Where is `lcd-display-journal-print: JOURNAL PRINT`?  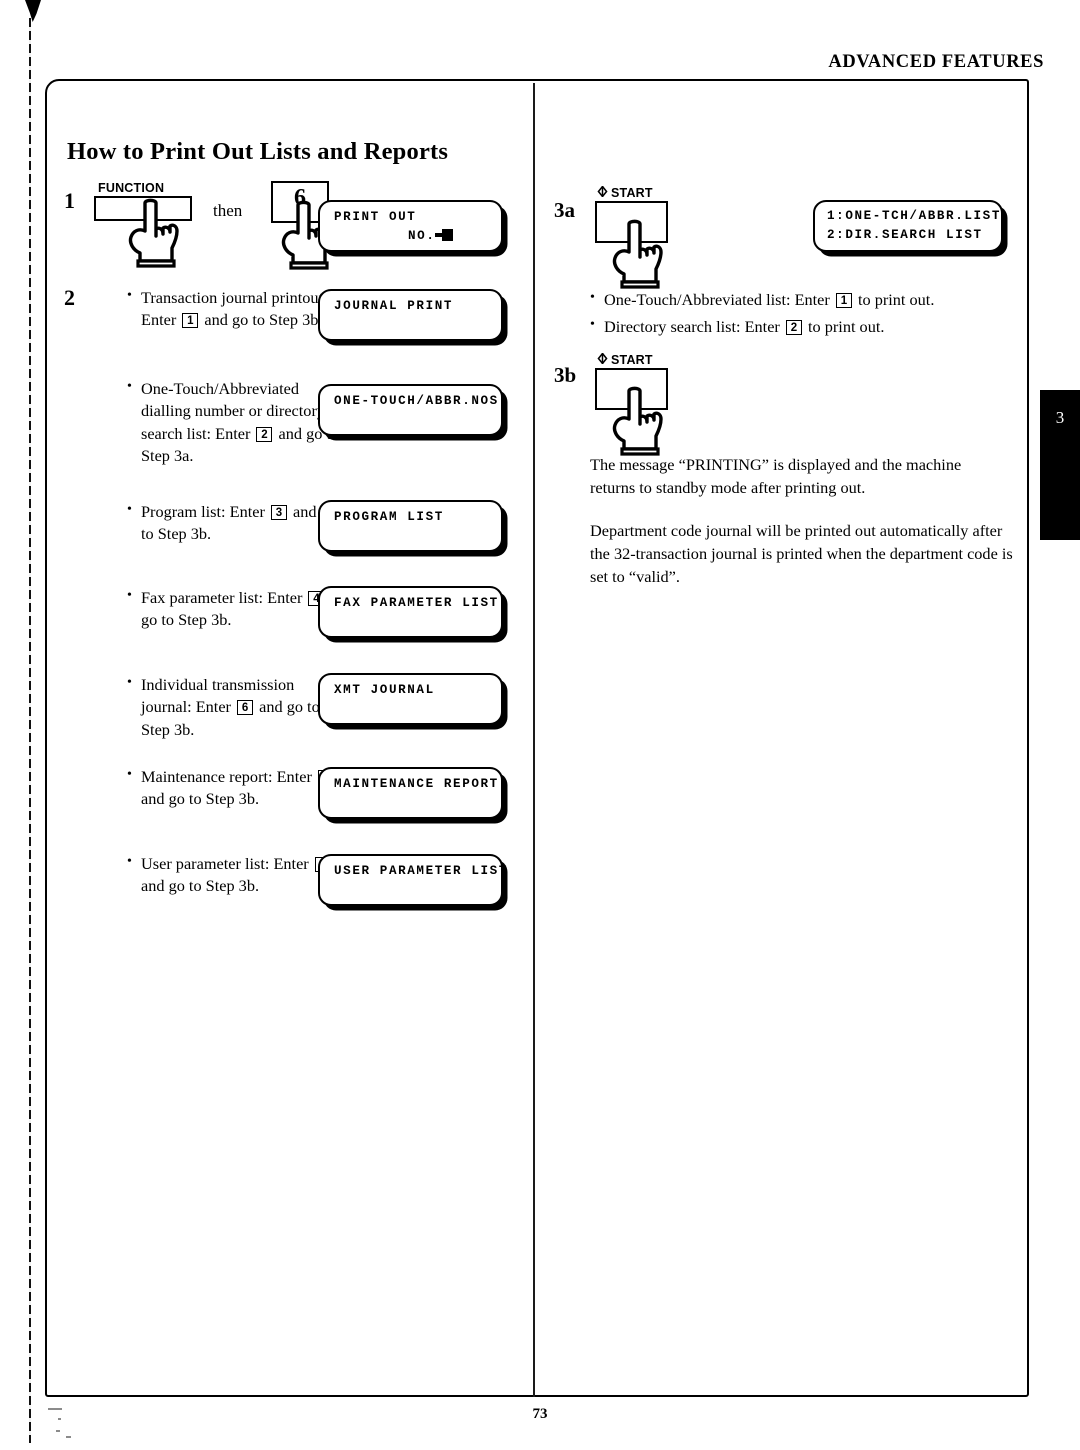
lcd-display-journal-print: JOURNAL PRINT is located at coordinates (410, 315).